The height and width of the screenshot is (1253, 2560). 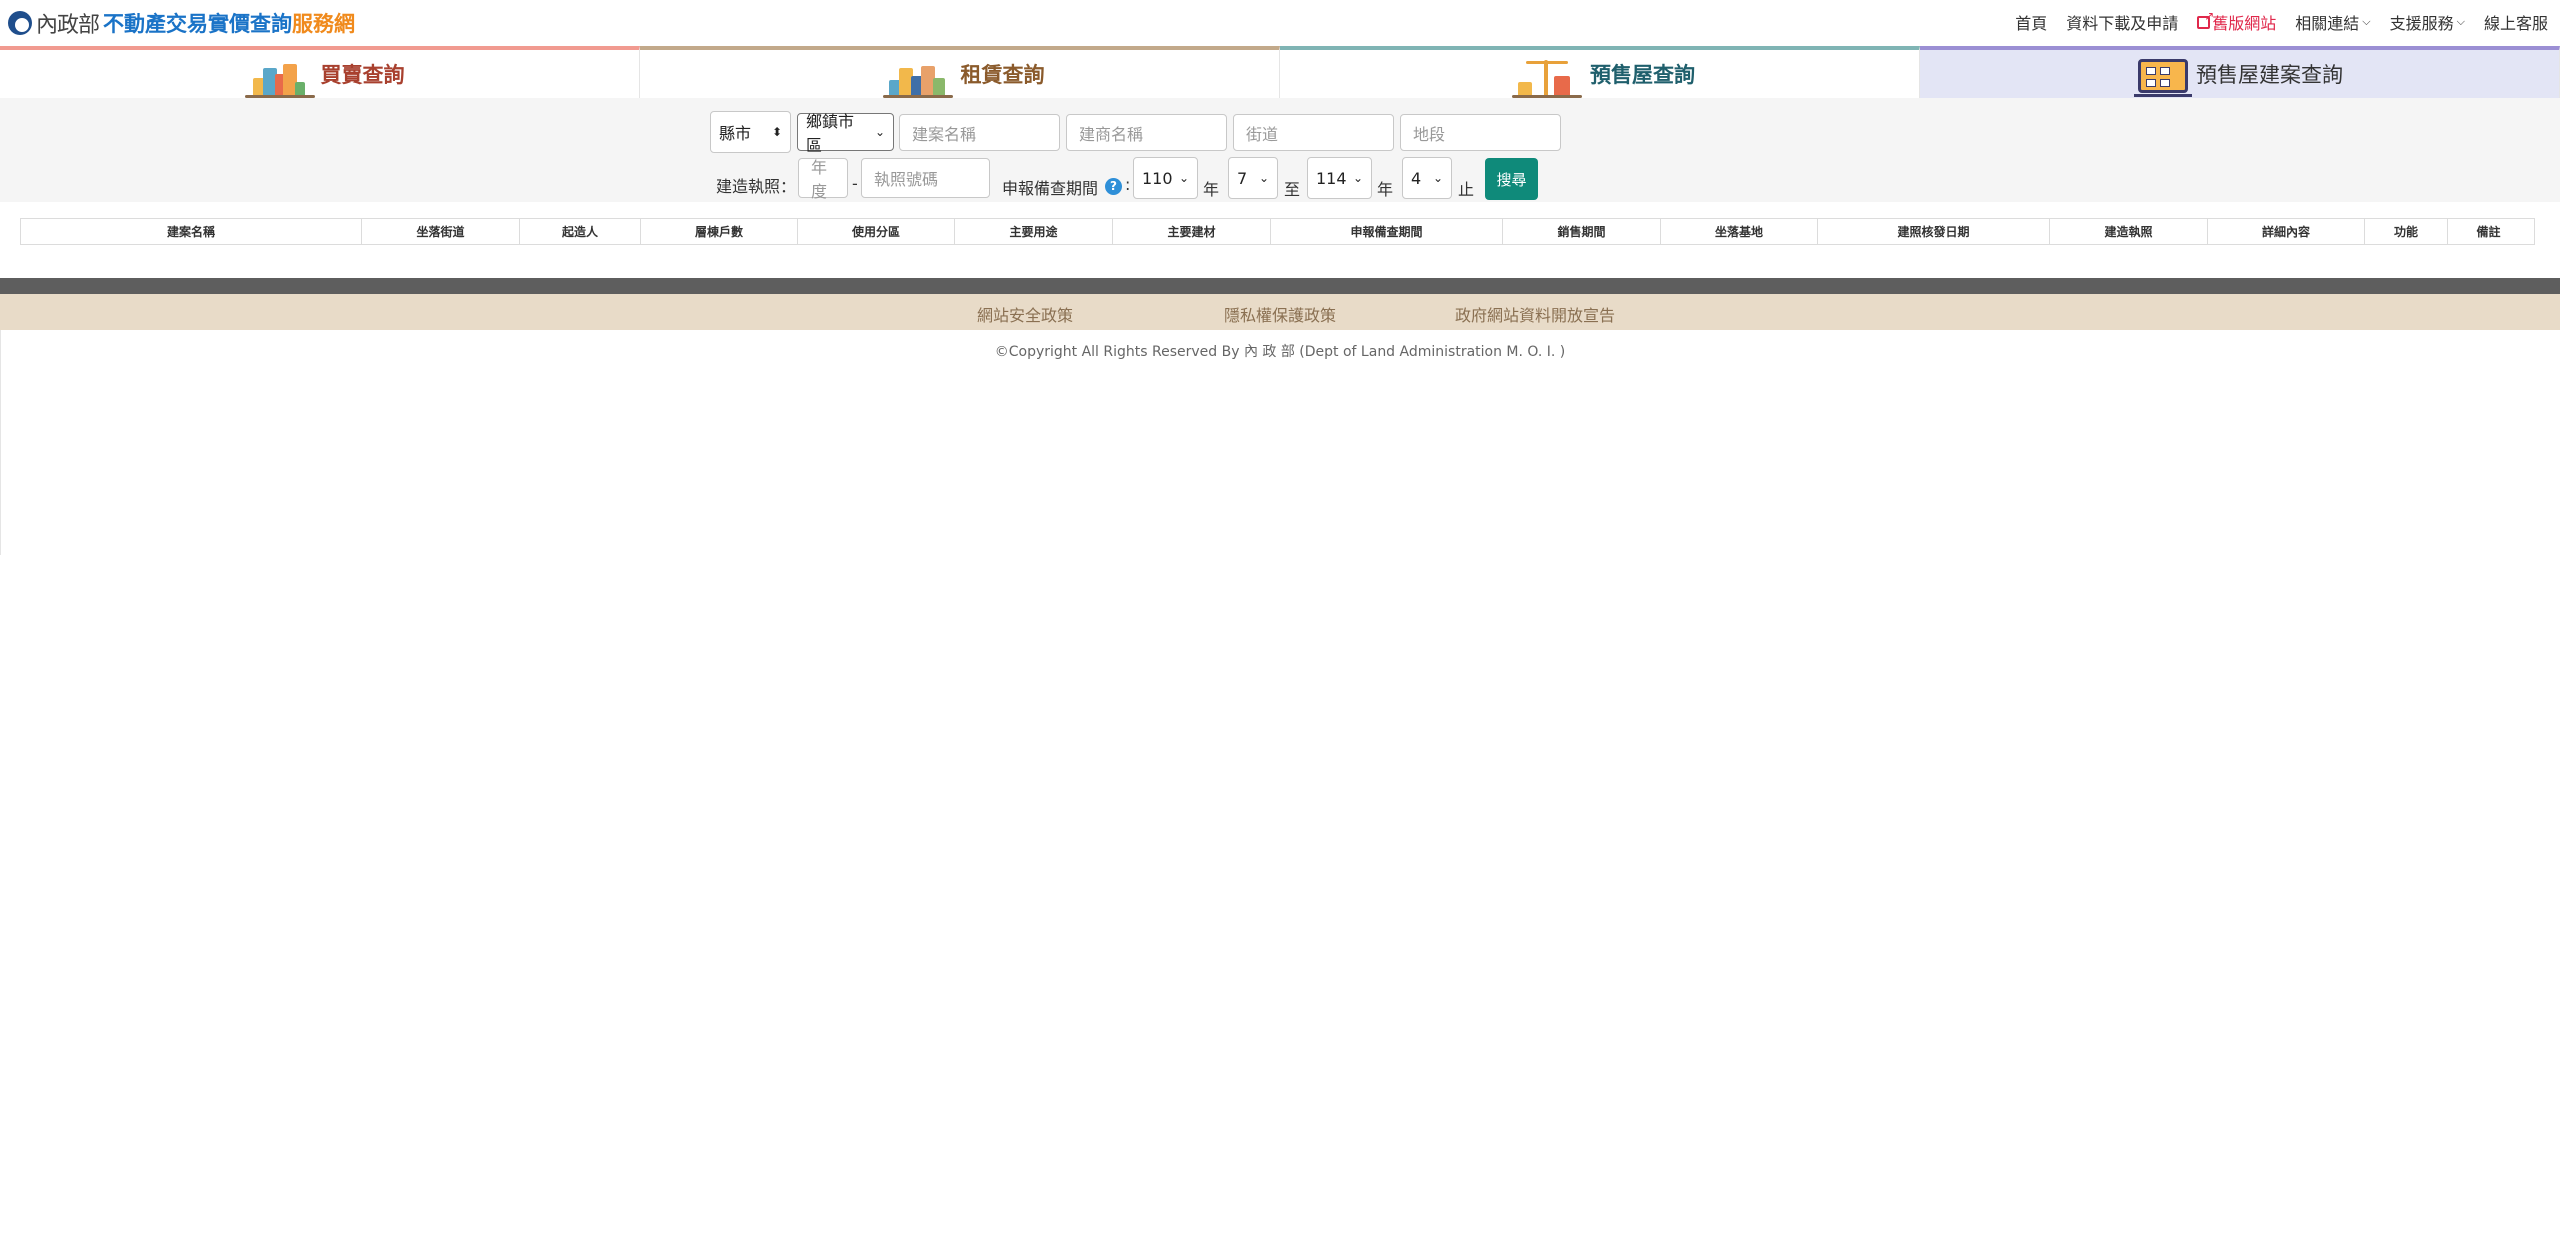 What do you see at coordinates (2488, 231) in the screenshot?
I see `col-remarks: 備註` at bounding box center [2488, 231].